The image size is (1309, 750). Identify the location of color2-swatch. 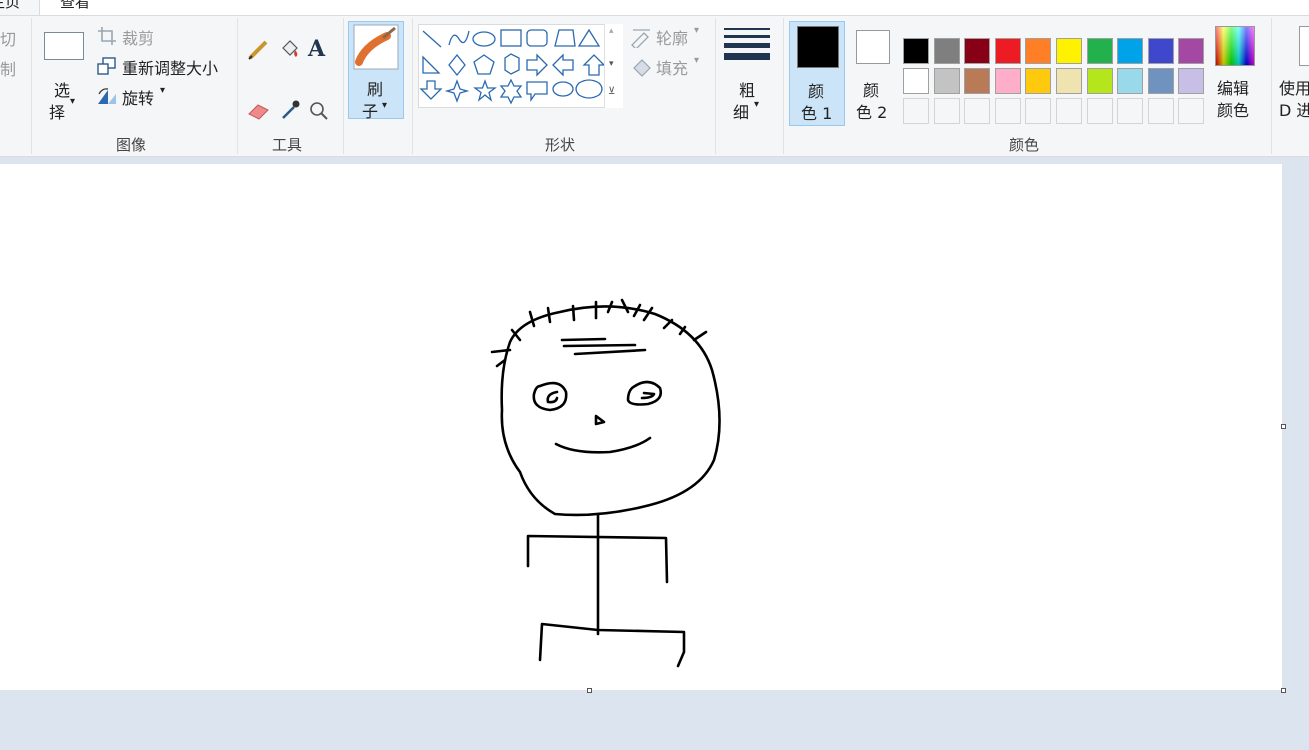
(873, 47).